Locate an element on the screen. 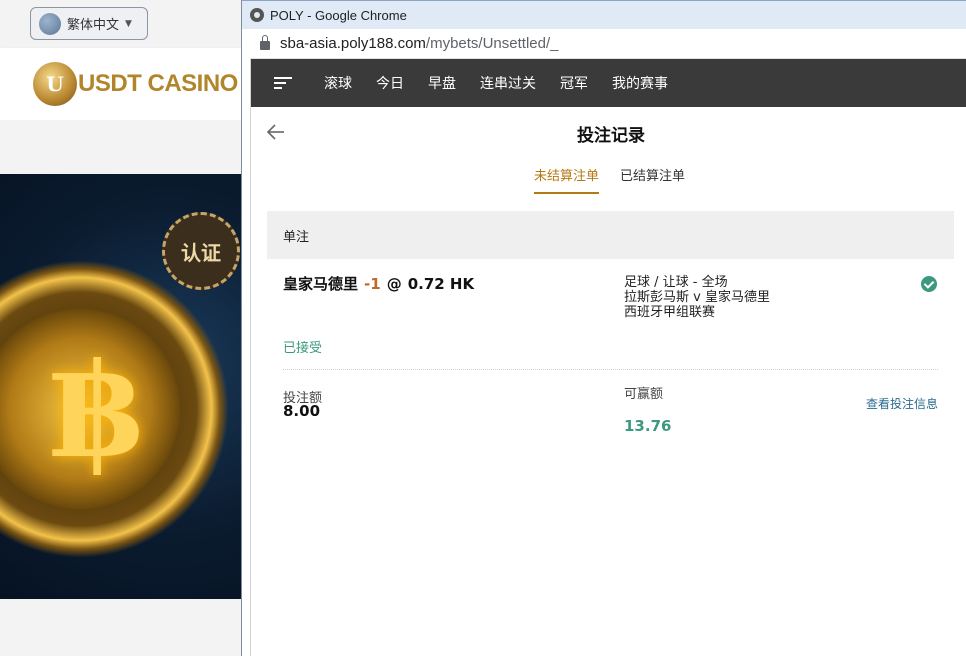 This screenshot has width=966, height=656. bet-selection: 皇家马德里 -1 @0.72 HK is located at coordinates (378, 283).